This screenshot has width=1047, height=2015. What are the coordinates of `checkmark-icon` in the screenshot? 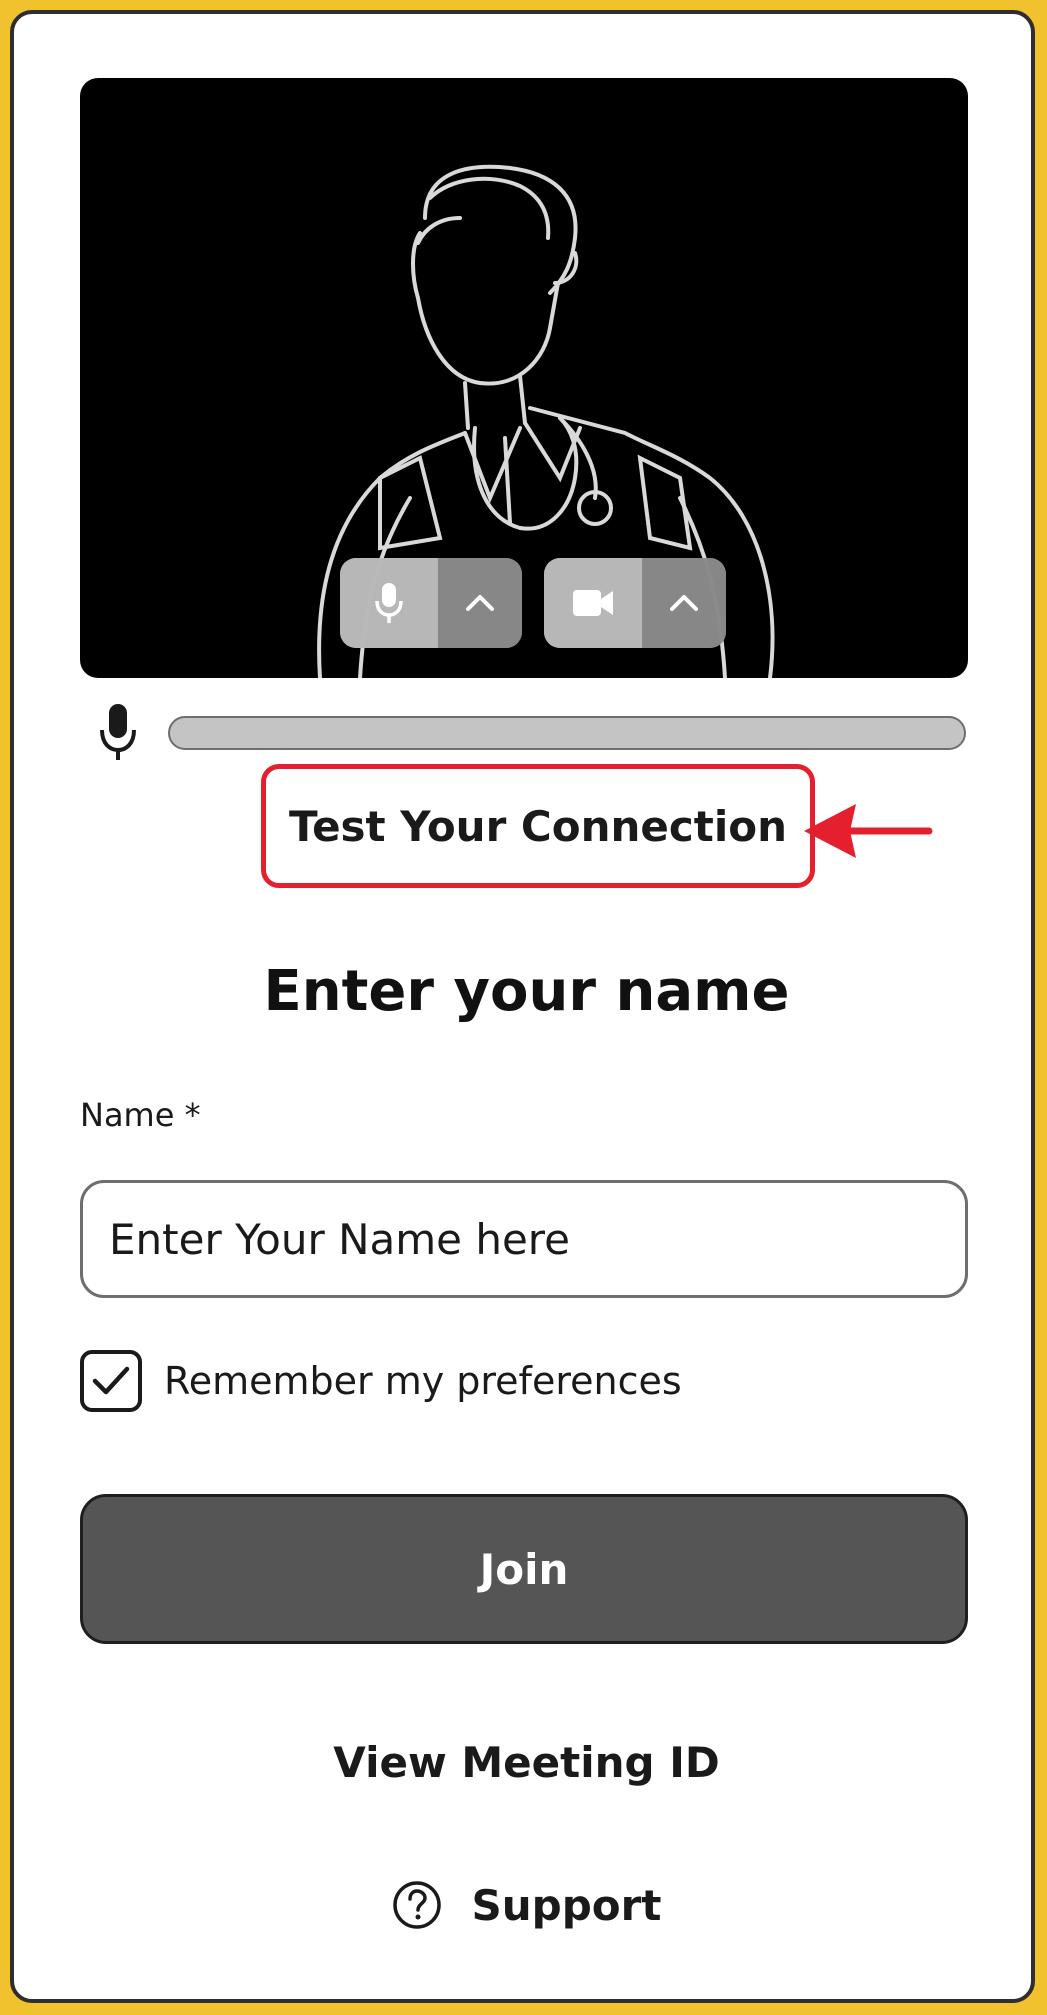 It's located at (111, 1380).